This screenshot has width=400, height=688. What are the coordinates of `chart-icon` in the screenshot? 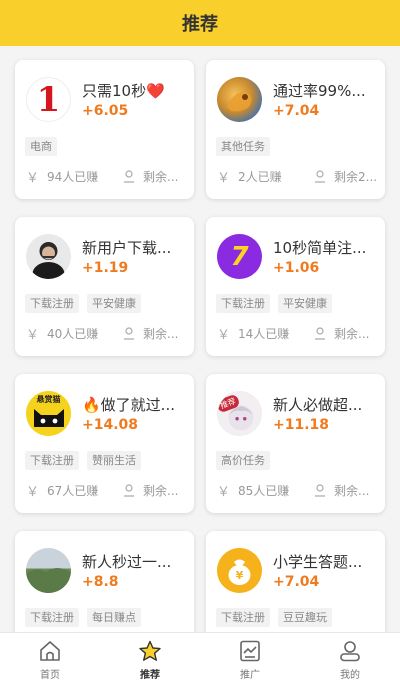 It's located at (250, 651).